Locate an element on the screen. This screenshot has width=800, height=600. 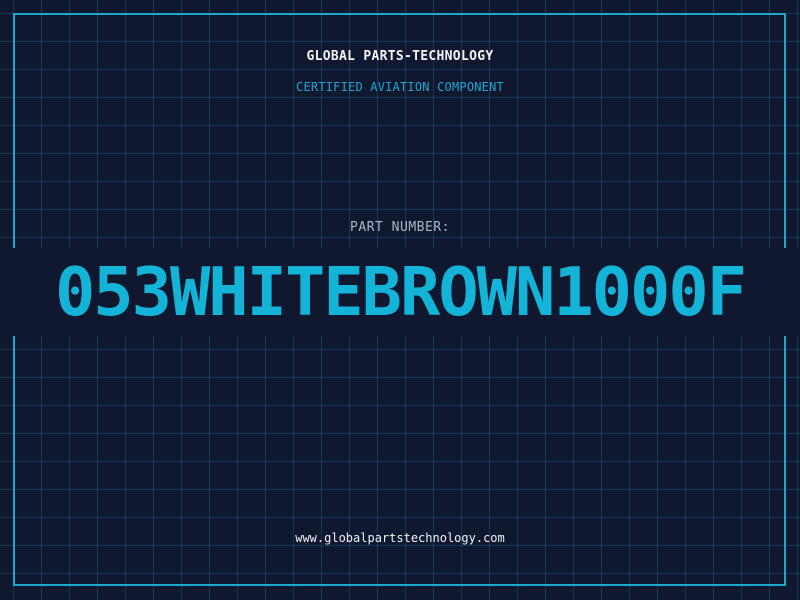
website-url: www.globalpartstechnology.com is located at coordinates (400, 538).